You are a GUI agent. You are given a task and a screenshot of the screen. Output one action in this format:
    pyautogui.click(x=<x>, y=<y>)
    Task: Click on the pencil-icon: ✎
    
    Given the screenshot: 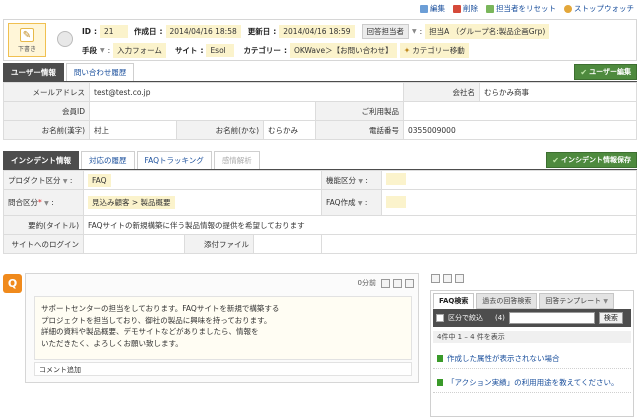 What is the action you would take?
    pyautogui.click(x=27, y=35)
    